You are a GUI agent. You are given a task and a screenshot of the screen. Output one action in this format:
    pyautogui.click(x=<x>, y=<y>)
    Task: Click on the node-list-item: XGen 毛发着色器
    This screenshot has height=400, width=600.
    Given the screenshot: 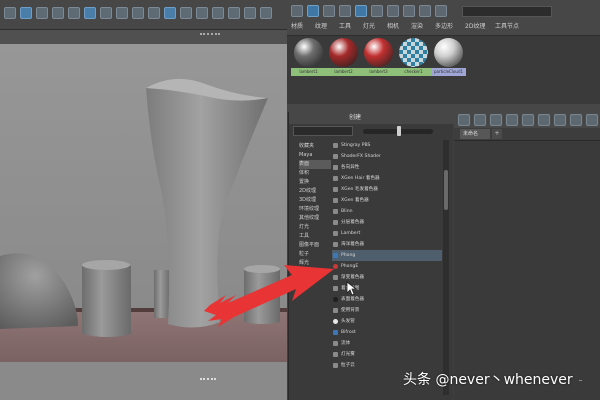 What is the action you would take?
    pyautogui.click(x=387, y=189)
    